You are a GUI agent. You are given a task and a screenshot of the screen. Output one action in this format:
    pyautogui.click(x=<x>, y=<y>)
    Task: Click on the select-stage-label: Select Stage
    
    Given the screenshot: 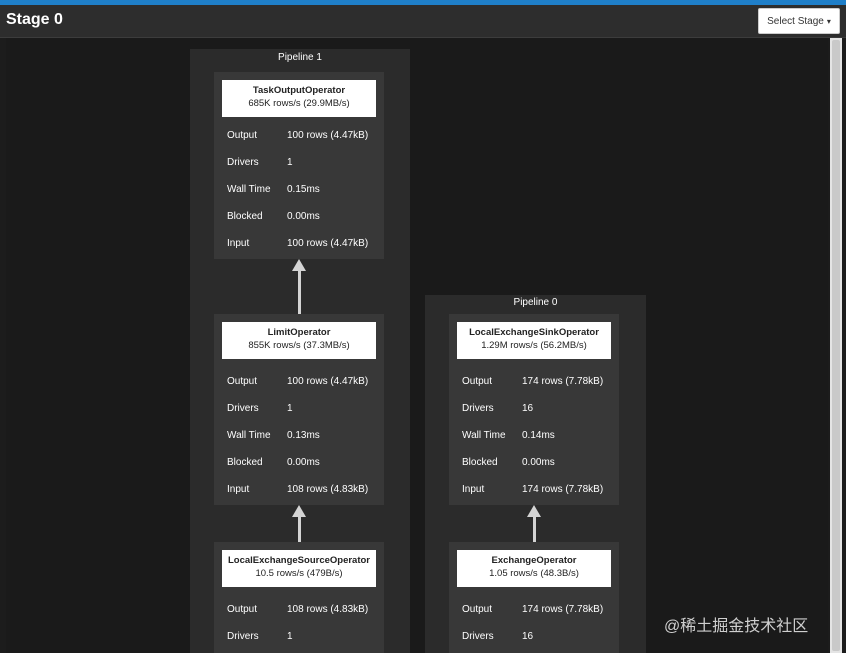 What is the action you would take?
    pyautogui.click(x=795, y=21)
    